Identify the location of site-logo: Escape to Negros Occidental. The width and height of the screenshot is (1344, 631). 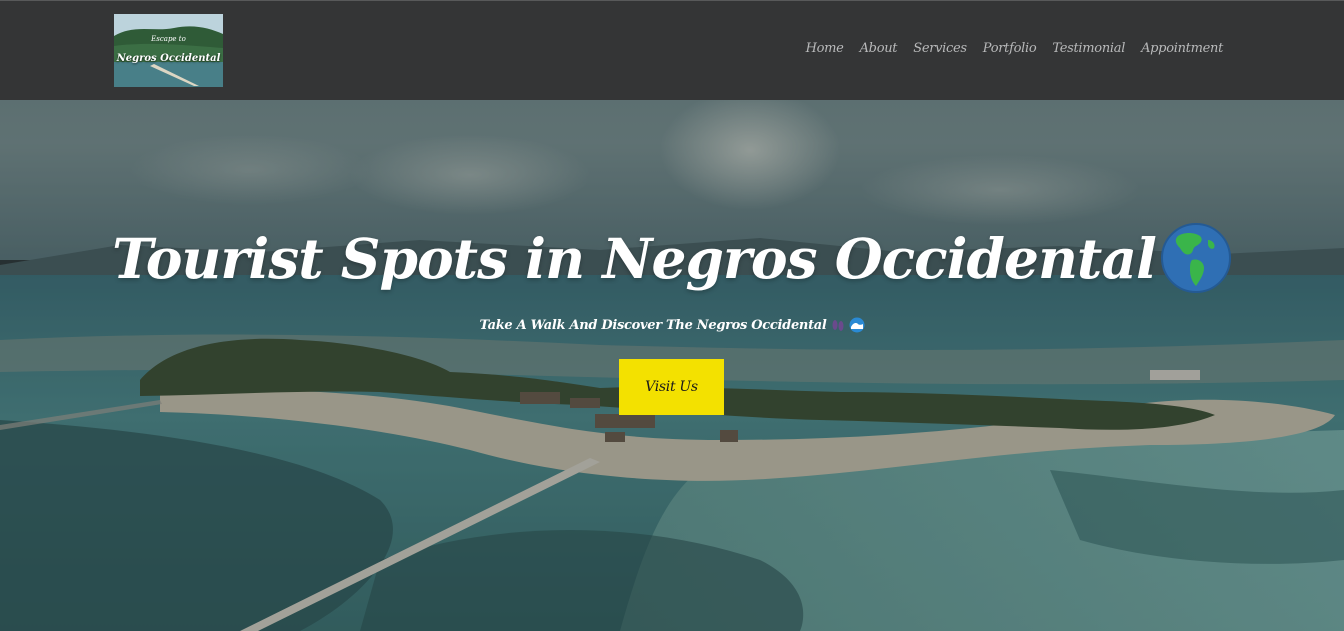
(168, 50).